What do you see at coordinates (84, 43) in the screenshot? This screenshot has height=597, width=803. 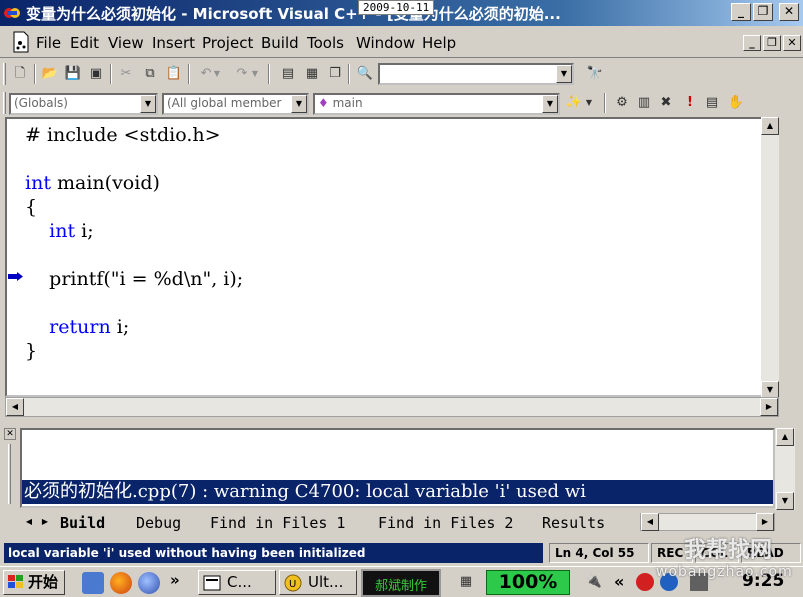 I see `menu-edit: Edit` at bounding box center [84, 43].